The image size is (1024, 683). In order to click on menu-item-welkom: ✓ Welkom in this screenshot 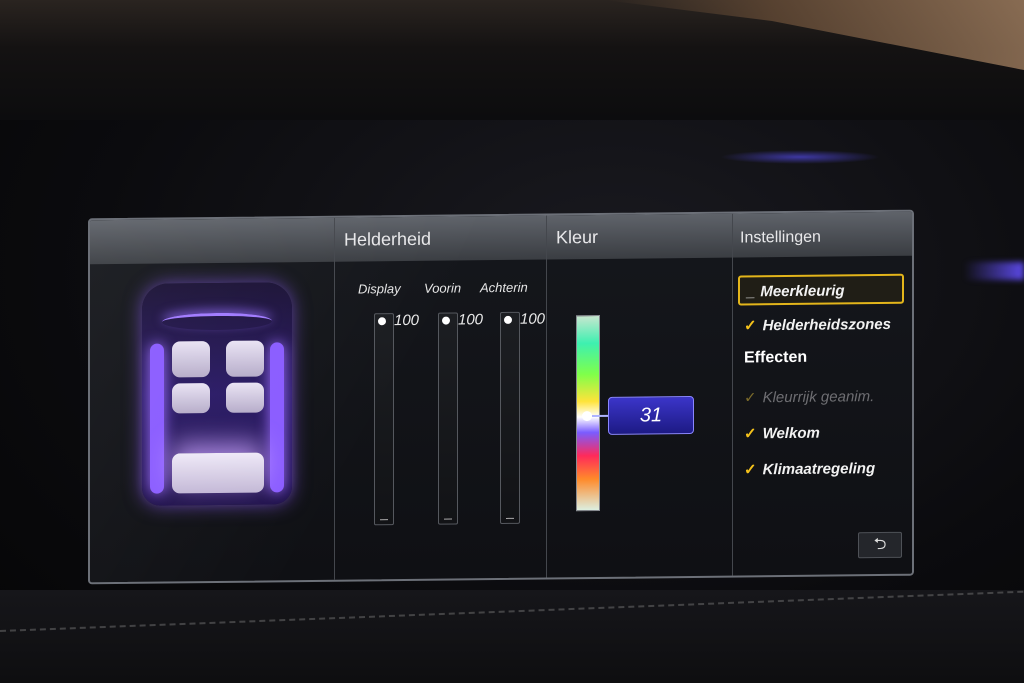, I will do `click(821, 434)`.